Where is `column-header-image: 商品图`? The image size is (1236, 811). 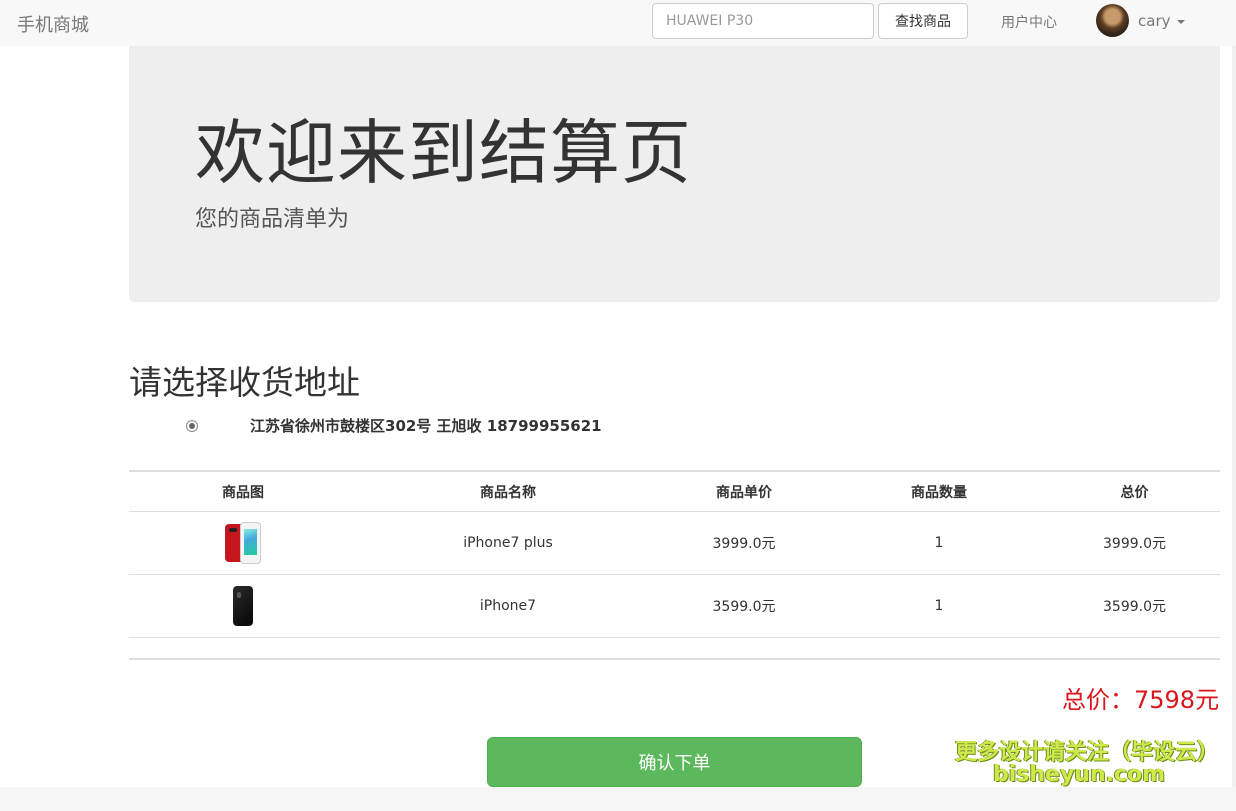
column-header-image: 商品图 is located at coordinates (243, 491).